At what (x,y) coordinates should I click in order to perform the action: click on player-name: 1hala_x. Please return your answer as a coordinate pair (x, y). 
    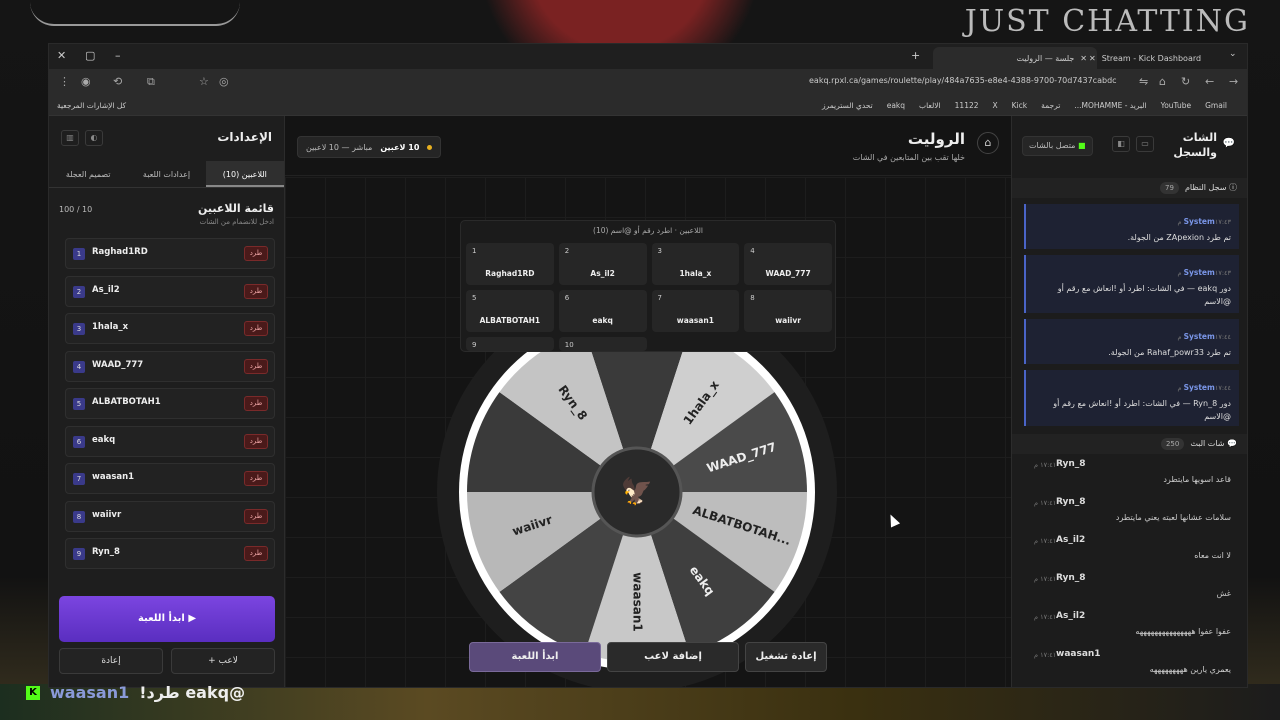
    Looking at the image, I should click on (110, 327).